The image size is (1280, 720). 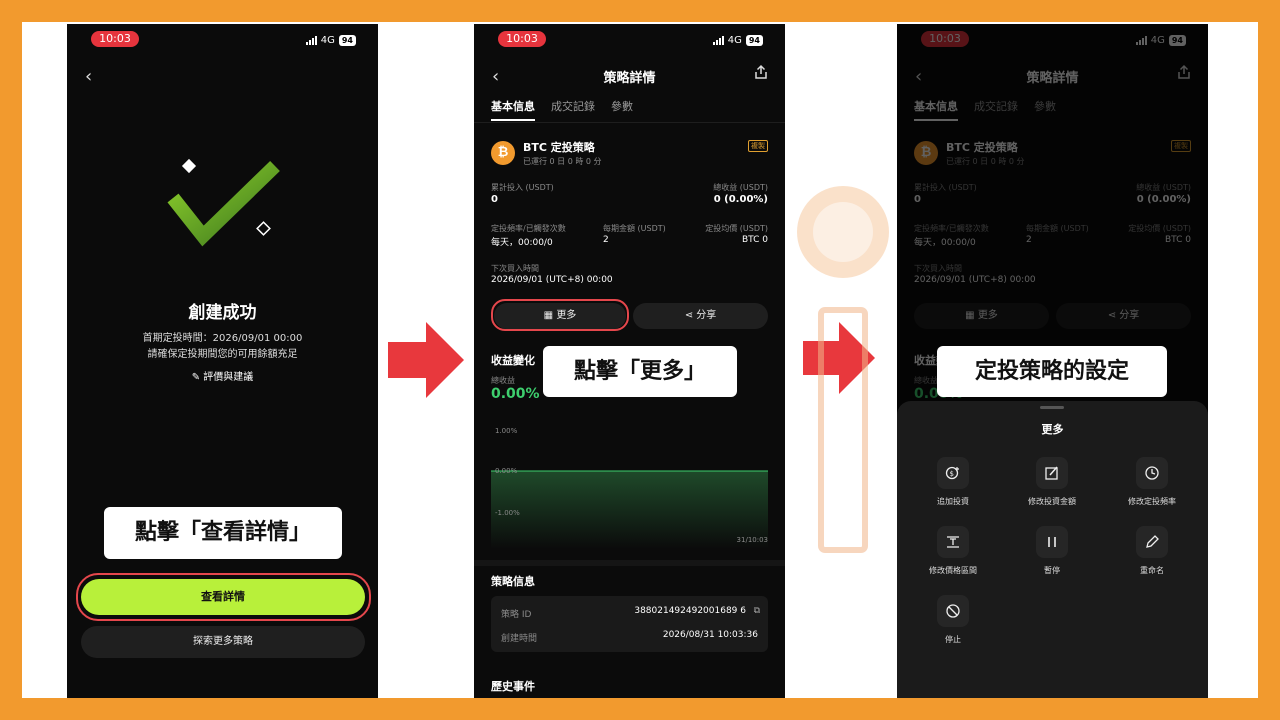 I want to click on freq-value: 每天，00:00/0, so click(x=522, y=243).